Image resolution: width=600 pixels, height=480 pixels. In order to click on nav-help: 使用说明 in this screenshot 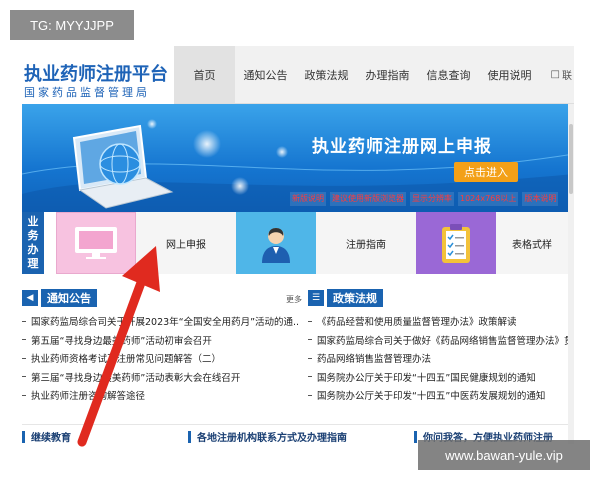, I will do `click(509, 74)`.